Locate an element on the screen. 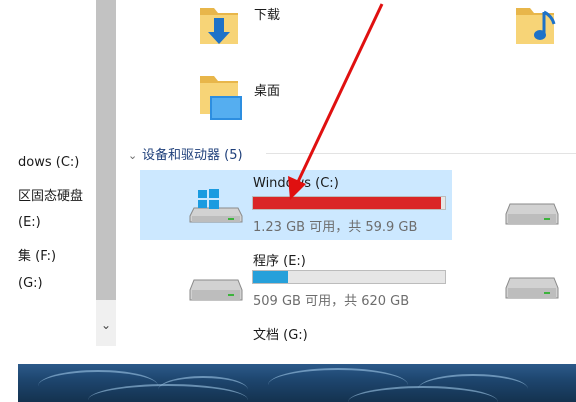 This screenshot has height=402, width=576. drive-e: 程序 (E:) 509 GB 可用，共 620 GB is located at coordinates (296, 279).